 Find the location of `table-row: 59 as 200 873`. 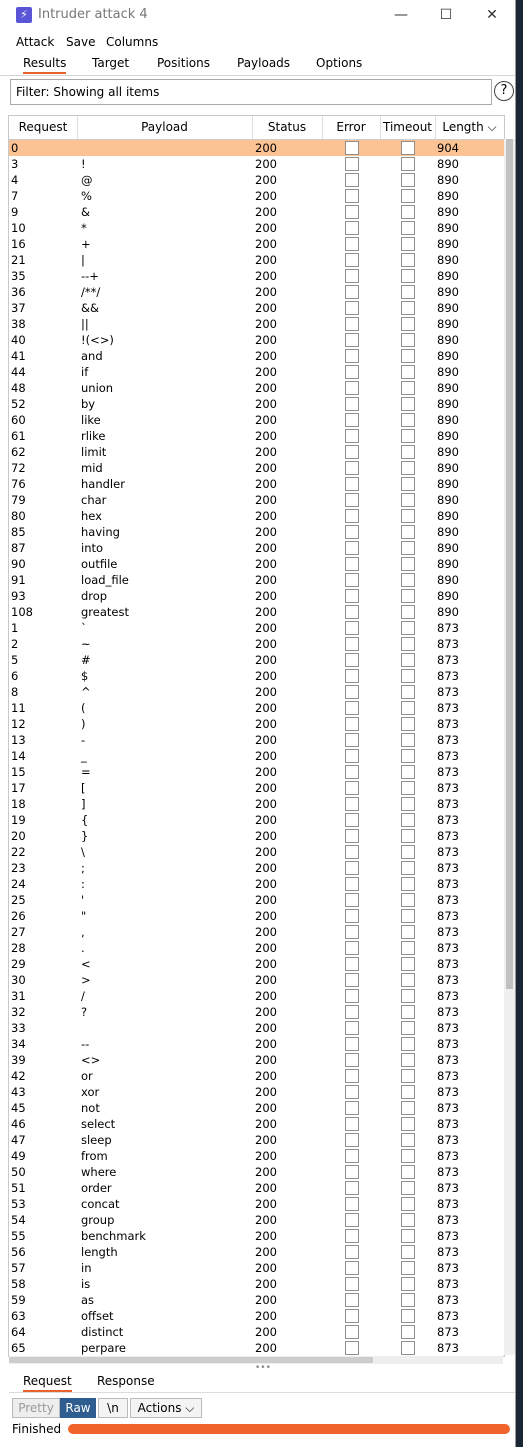

table-row: 59 as 200 873 is located at coordinates (256, 1300).